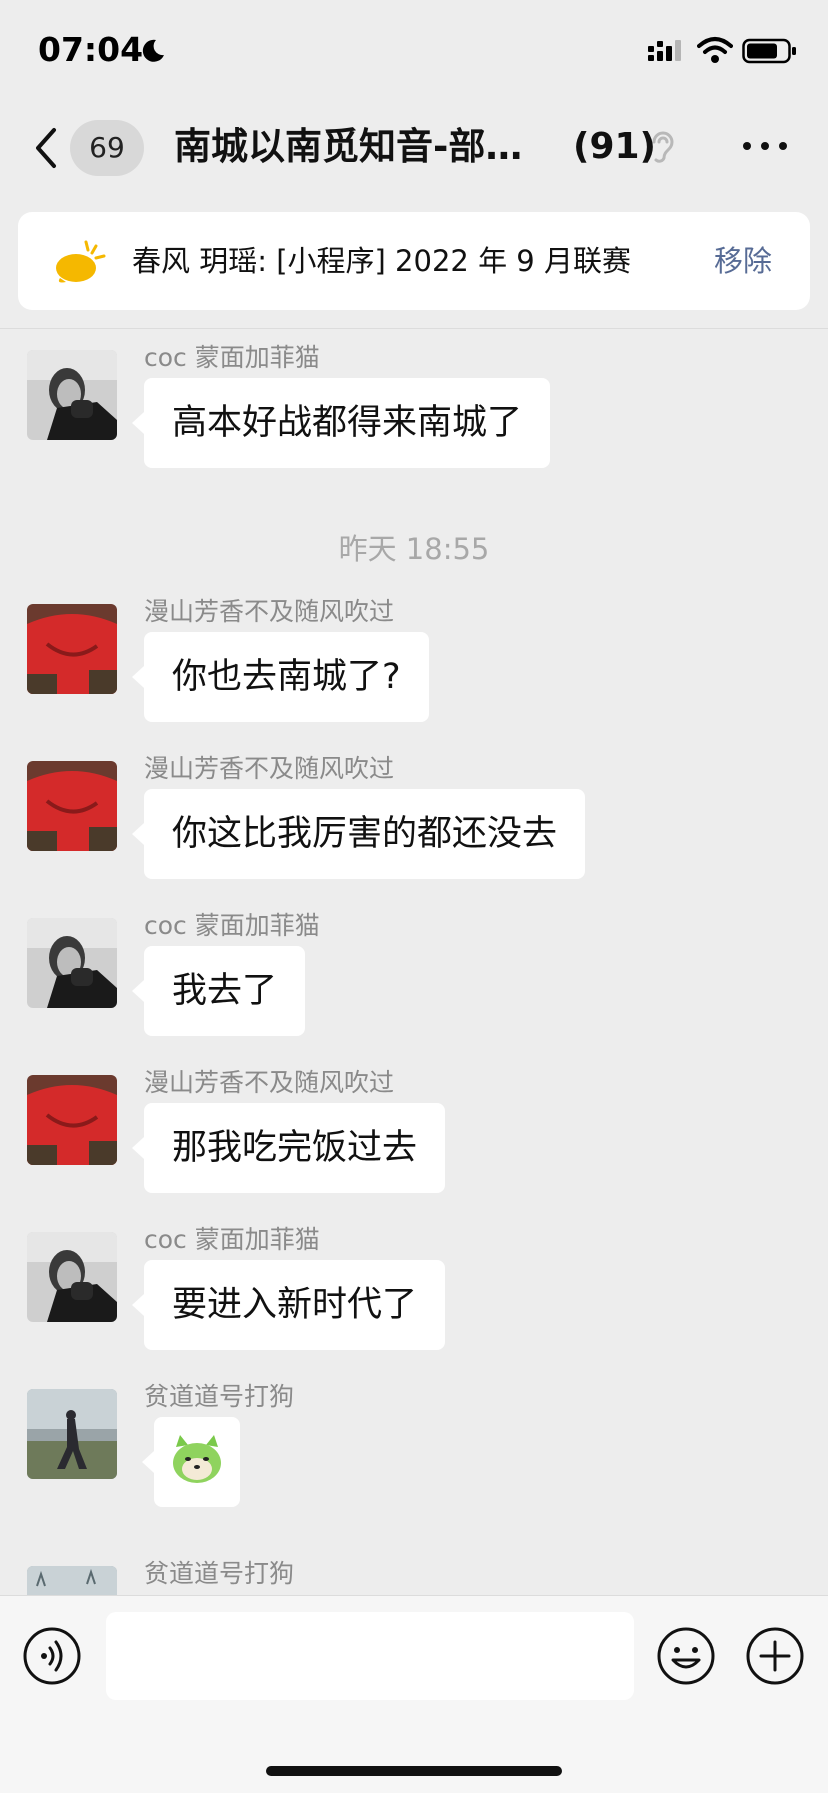 The image size is (828, 1793). I want to click on pinned-message-bar: 春风 玥瑶: [小程序] 2022 年 9 月联赛 移除, so click(414, 261).